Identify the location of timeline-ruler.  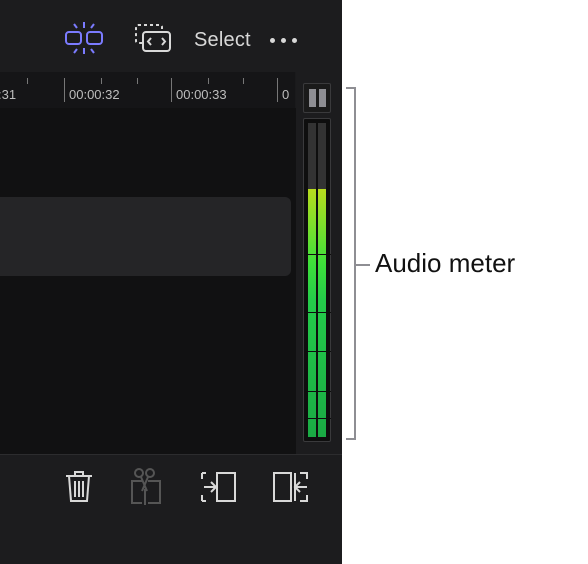
(147, 90).